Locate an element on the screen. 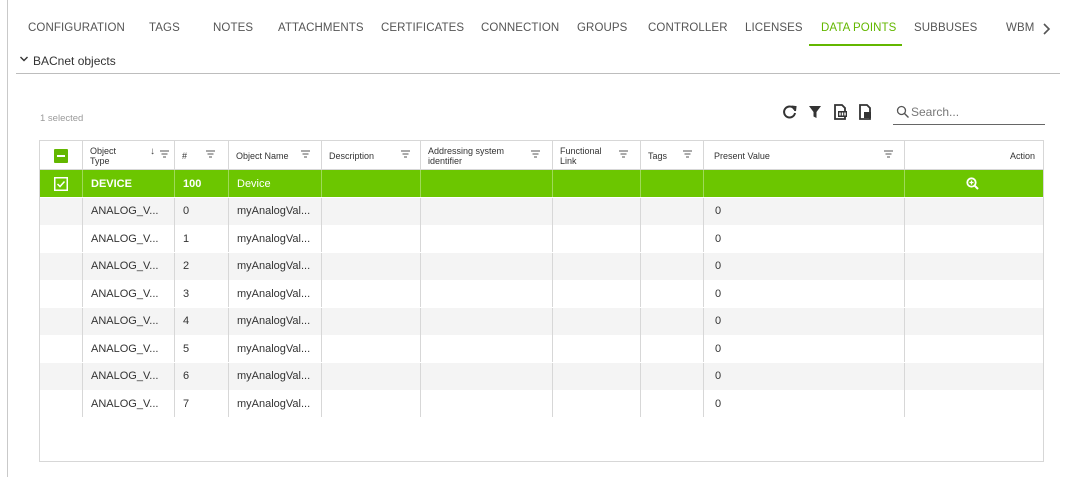 Image resolution: width=1068 pixels, height=477 pixels. search-icon is located at coordinates (903, 112).